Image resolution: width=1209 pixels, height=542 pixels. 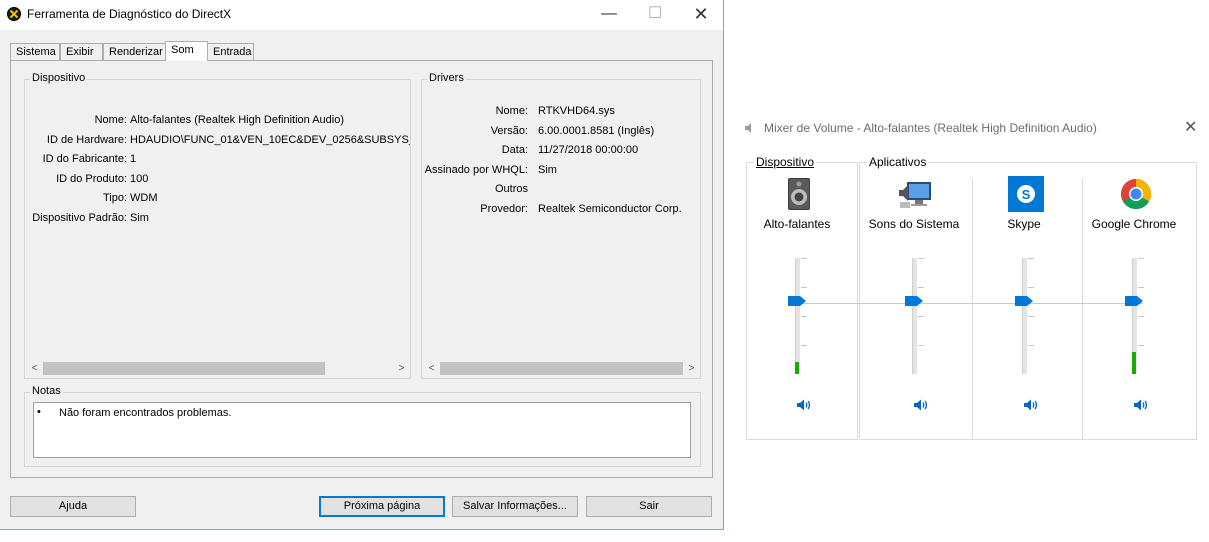 I want to click on minimize-button: —, so click(x=609, y=15).